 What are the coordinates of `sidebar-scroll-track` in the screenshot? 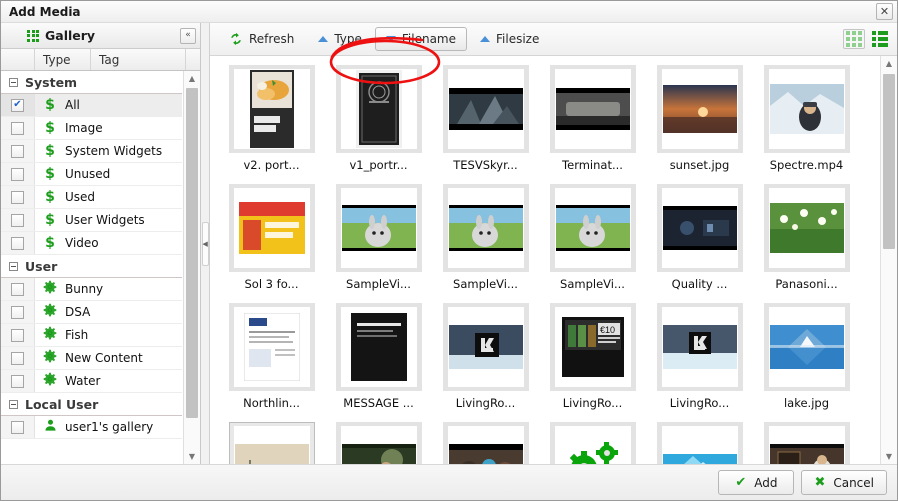 It's located at (192, 267).